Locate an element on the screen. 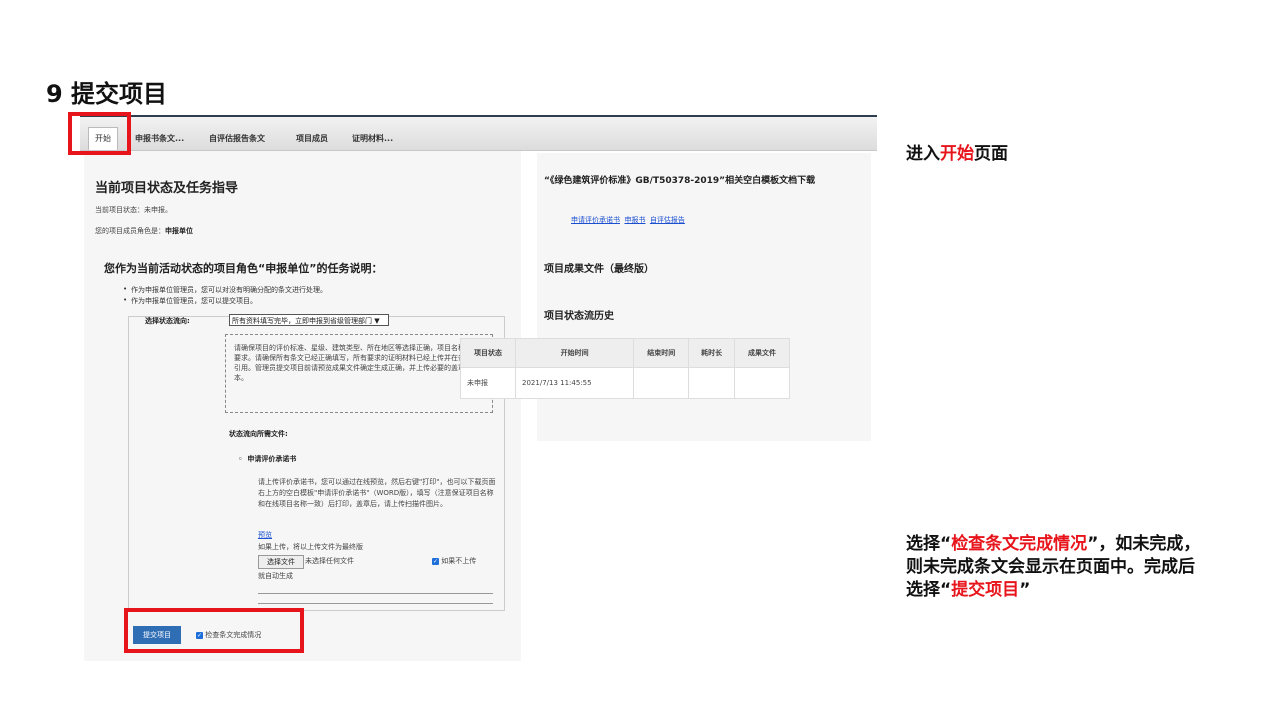  project-status: 当前项目状态：未申报。 is located at coordinates (133, 210).